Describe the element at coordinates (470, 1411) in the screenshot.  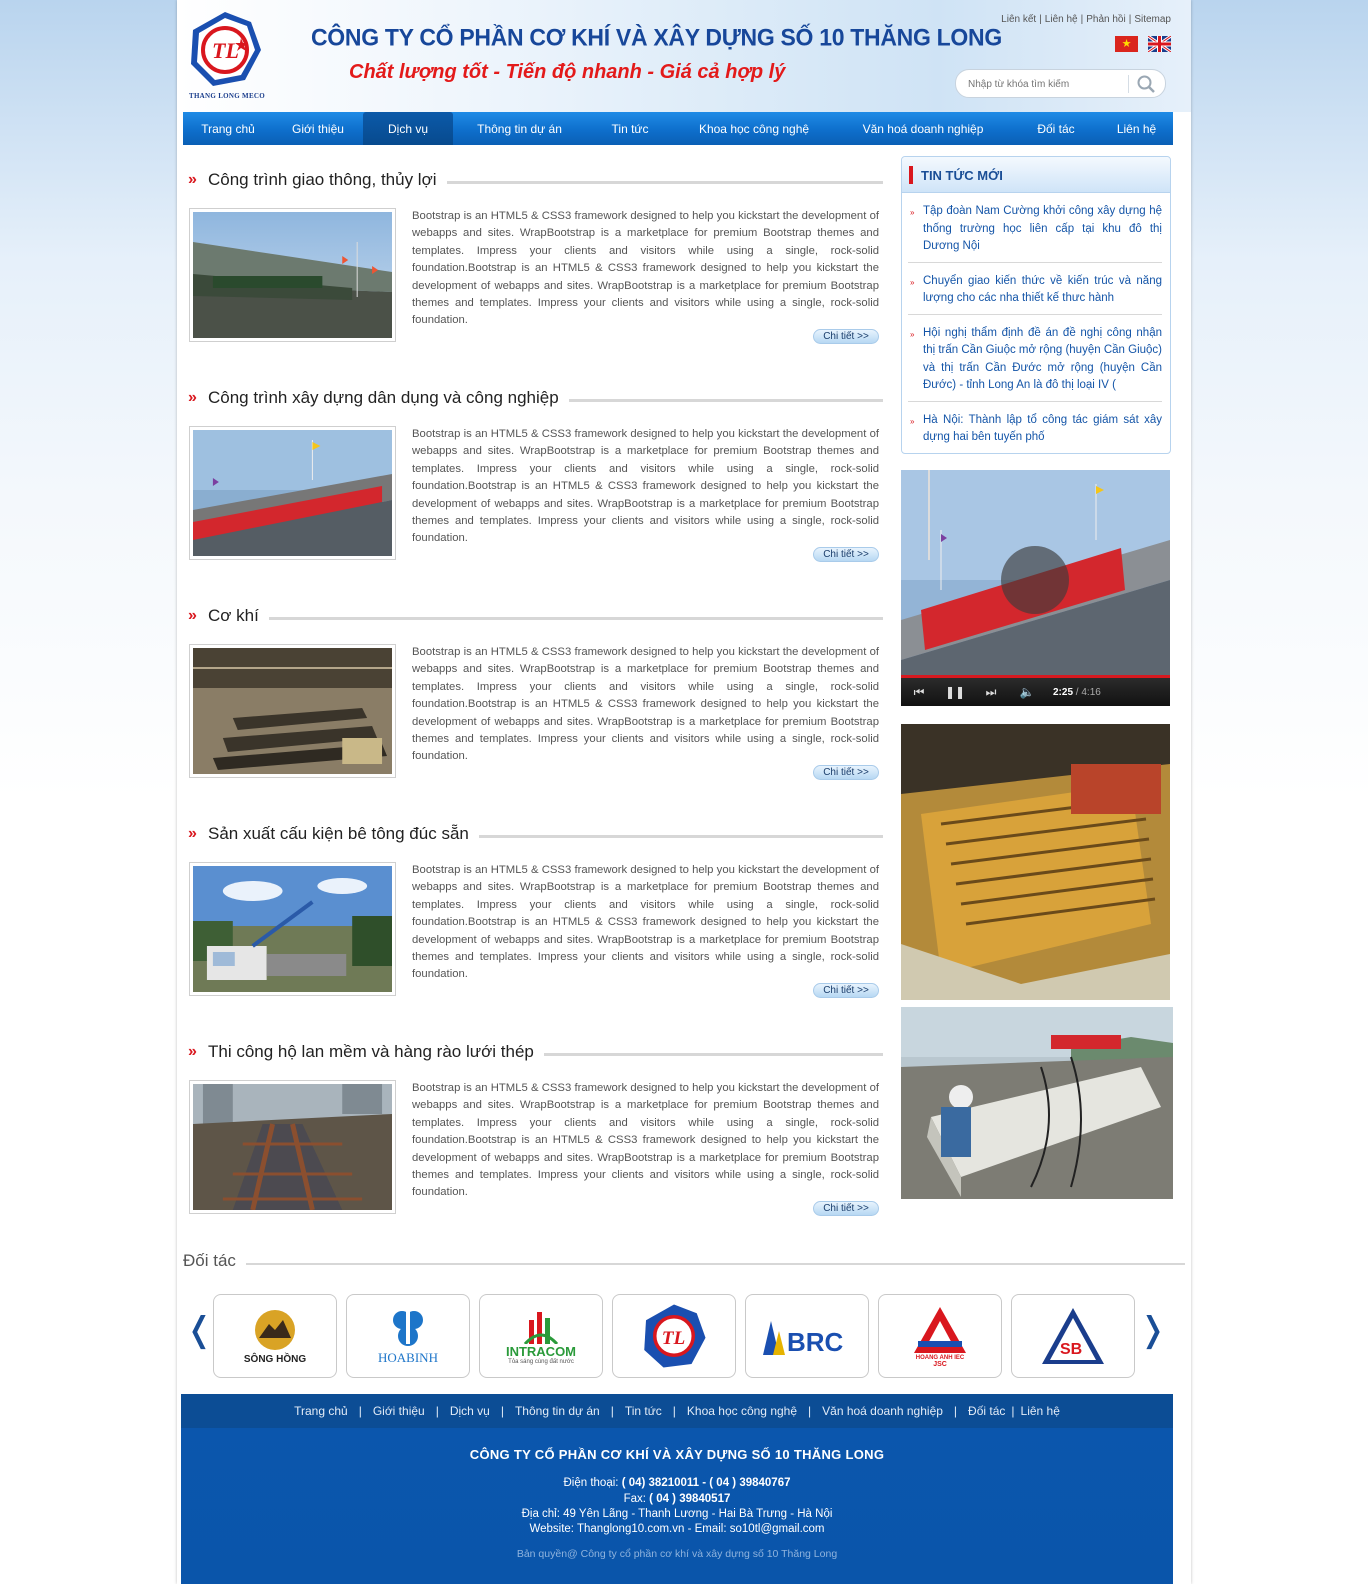
I see `footer-link-dich-vu: Dịch vụ` at that location.